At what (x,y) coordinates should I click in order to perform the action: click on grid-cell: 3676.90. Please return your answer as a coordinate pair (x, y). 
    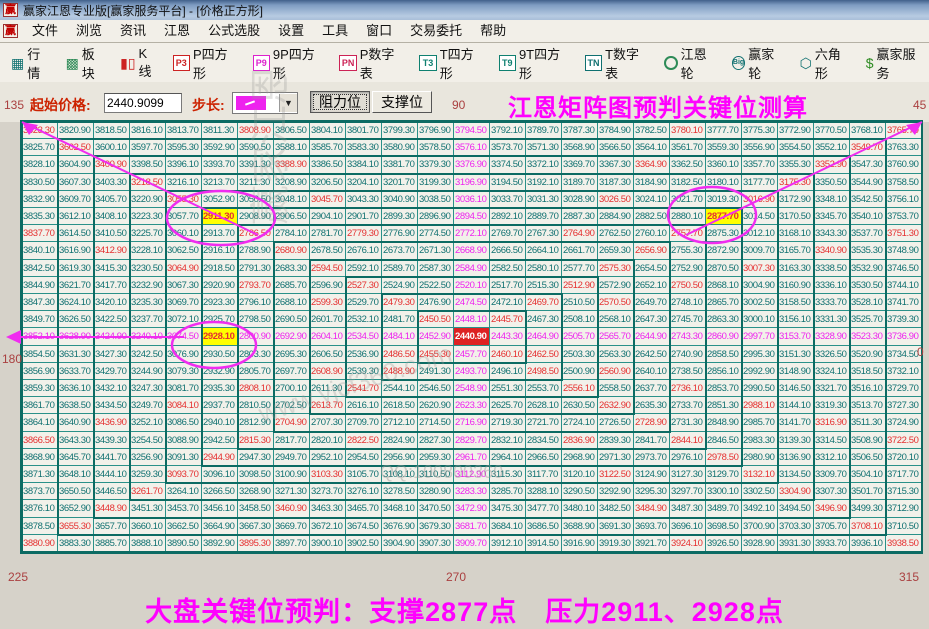
    Looking at the image, I should click on (400, 526).